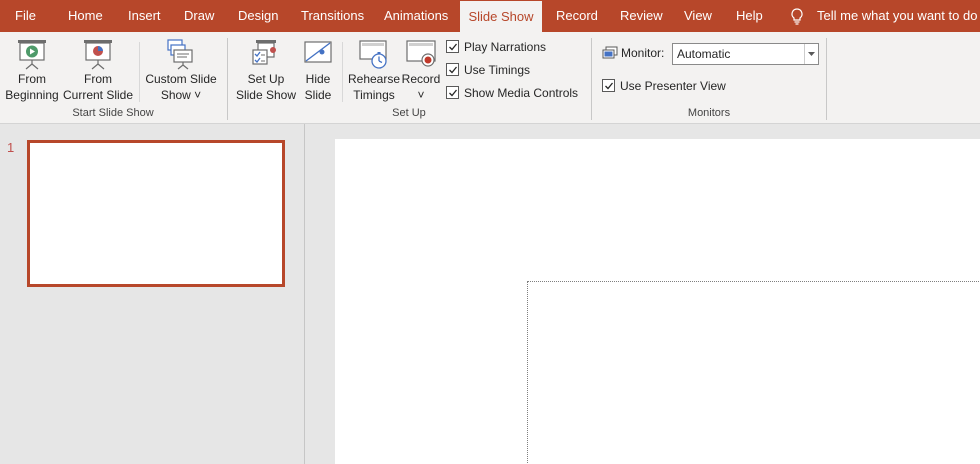  What do you see at coordinates (641, 16) in the screenshot?
I see `tab-review: Review` at bounding box center [641, 16].